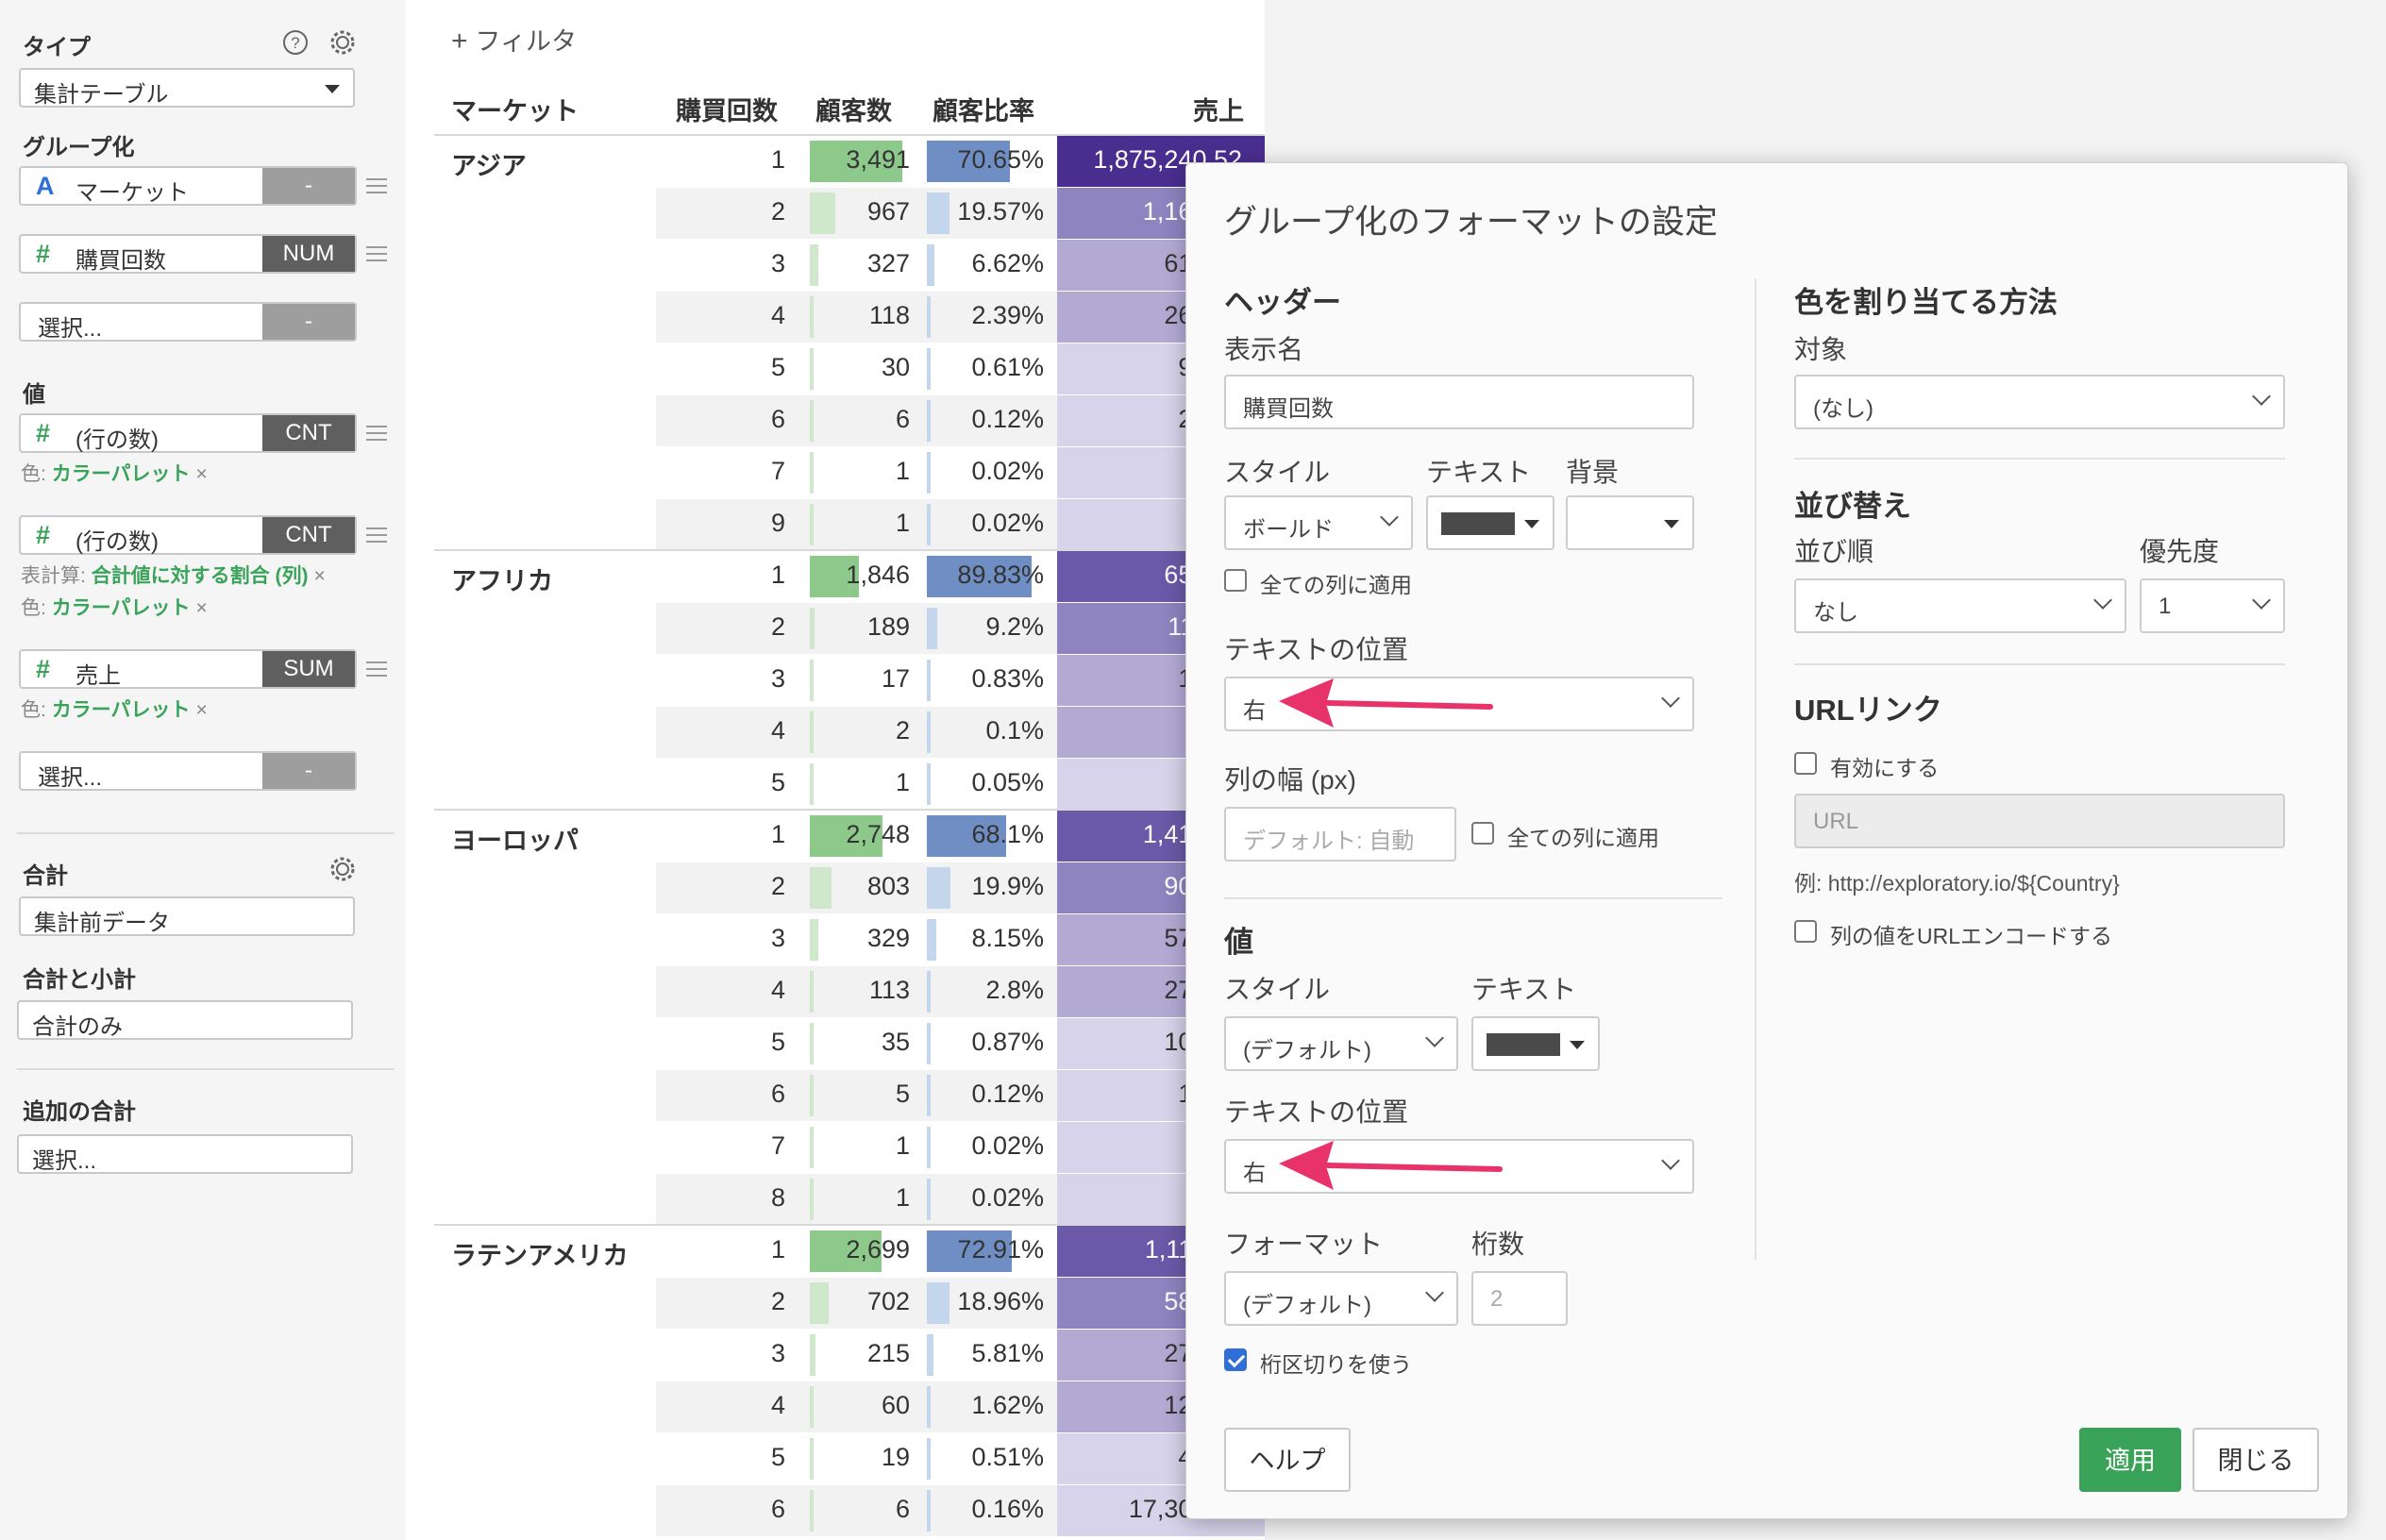  What do you see at coordinates (2130, 1460) in the screenshot?
I see `apply-button: 適用` at bounding box center [2130, 1460].